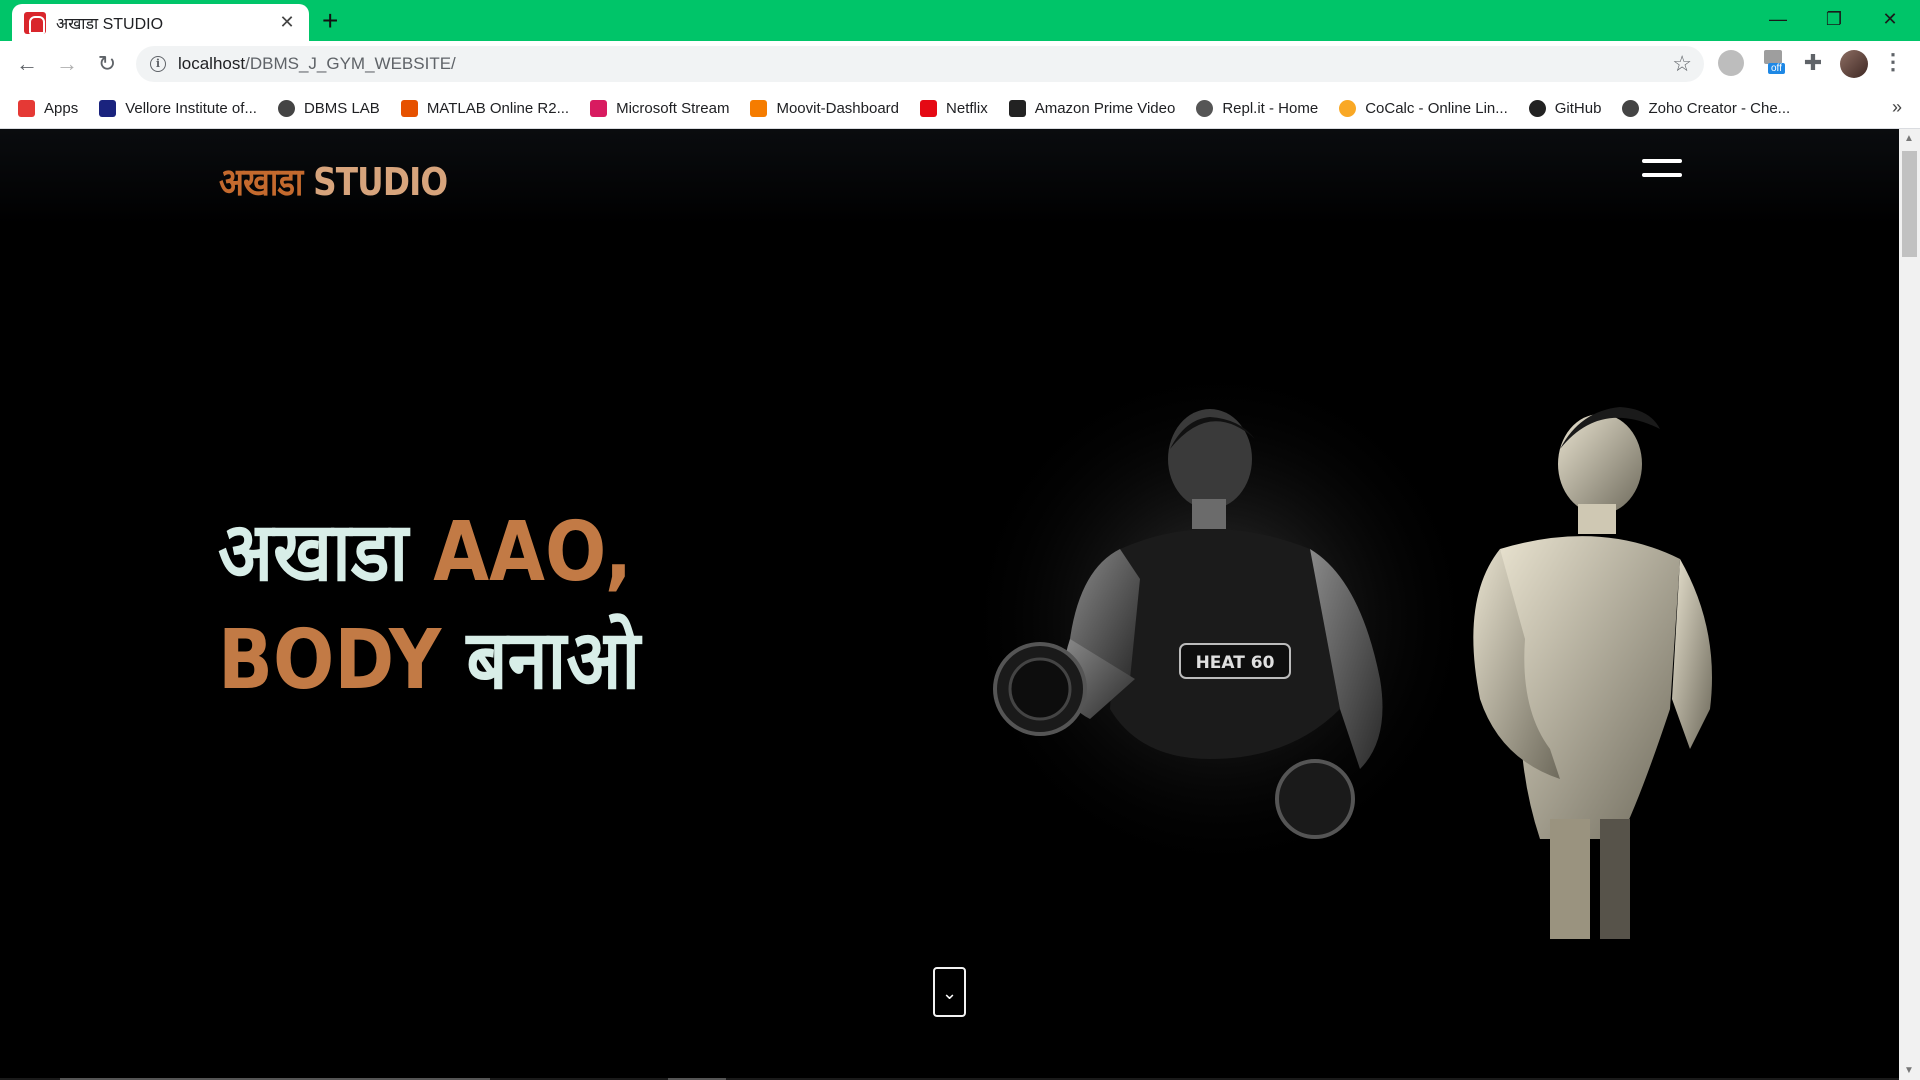  Describe the element at coordinates (960, 20) in the screenshot. I see `browser-titlebar: अखाडा STUDIO ✕ + — ❐ ✕` at that location.